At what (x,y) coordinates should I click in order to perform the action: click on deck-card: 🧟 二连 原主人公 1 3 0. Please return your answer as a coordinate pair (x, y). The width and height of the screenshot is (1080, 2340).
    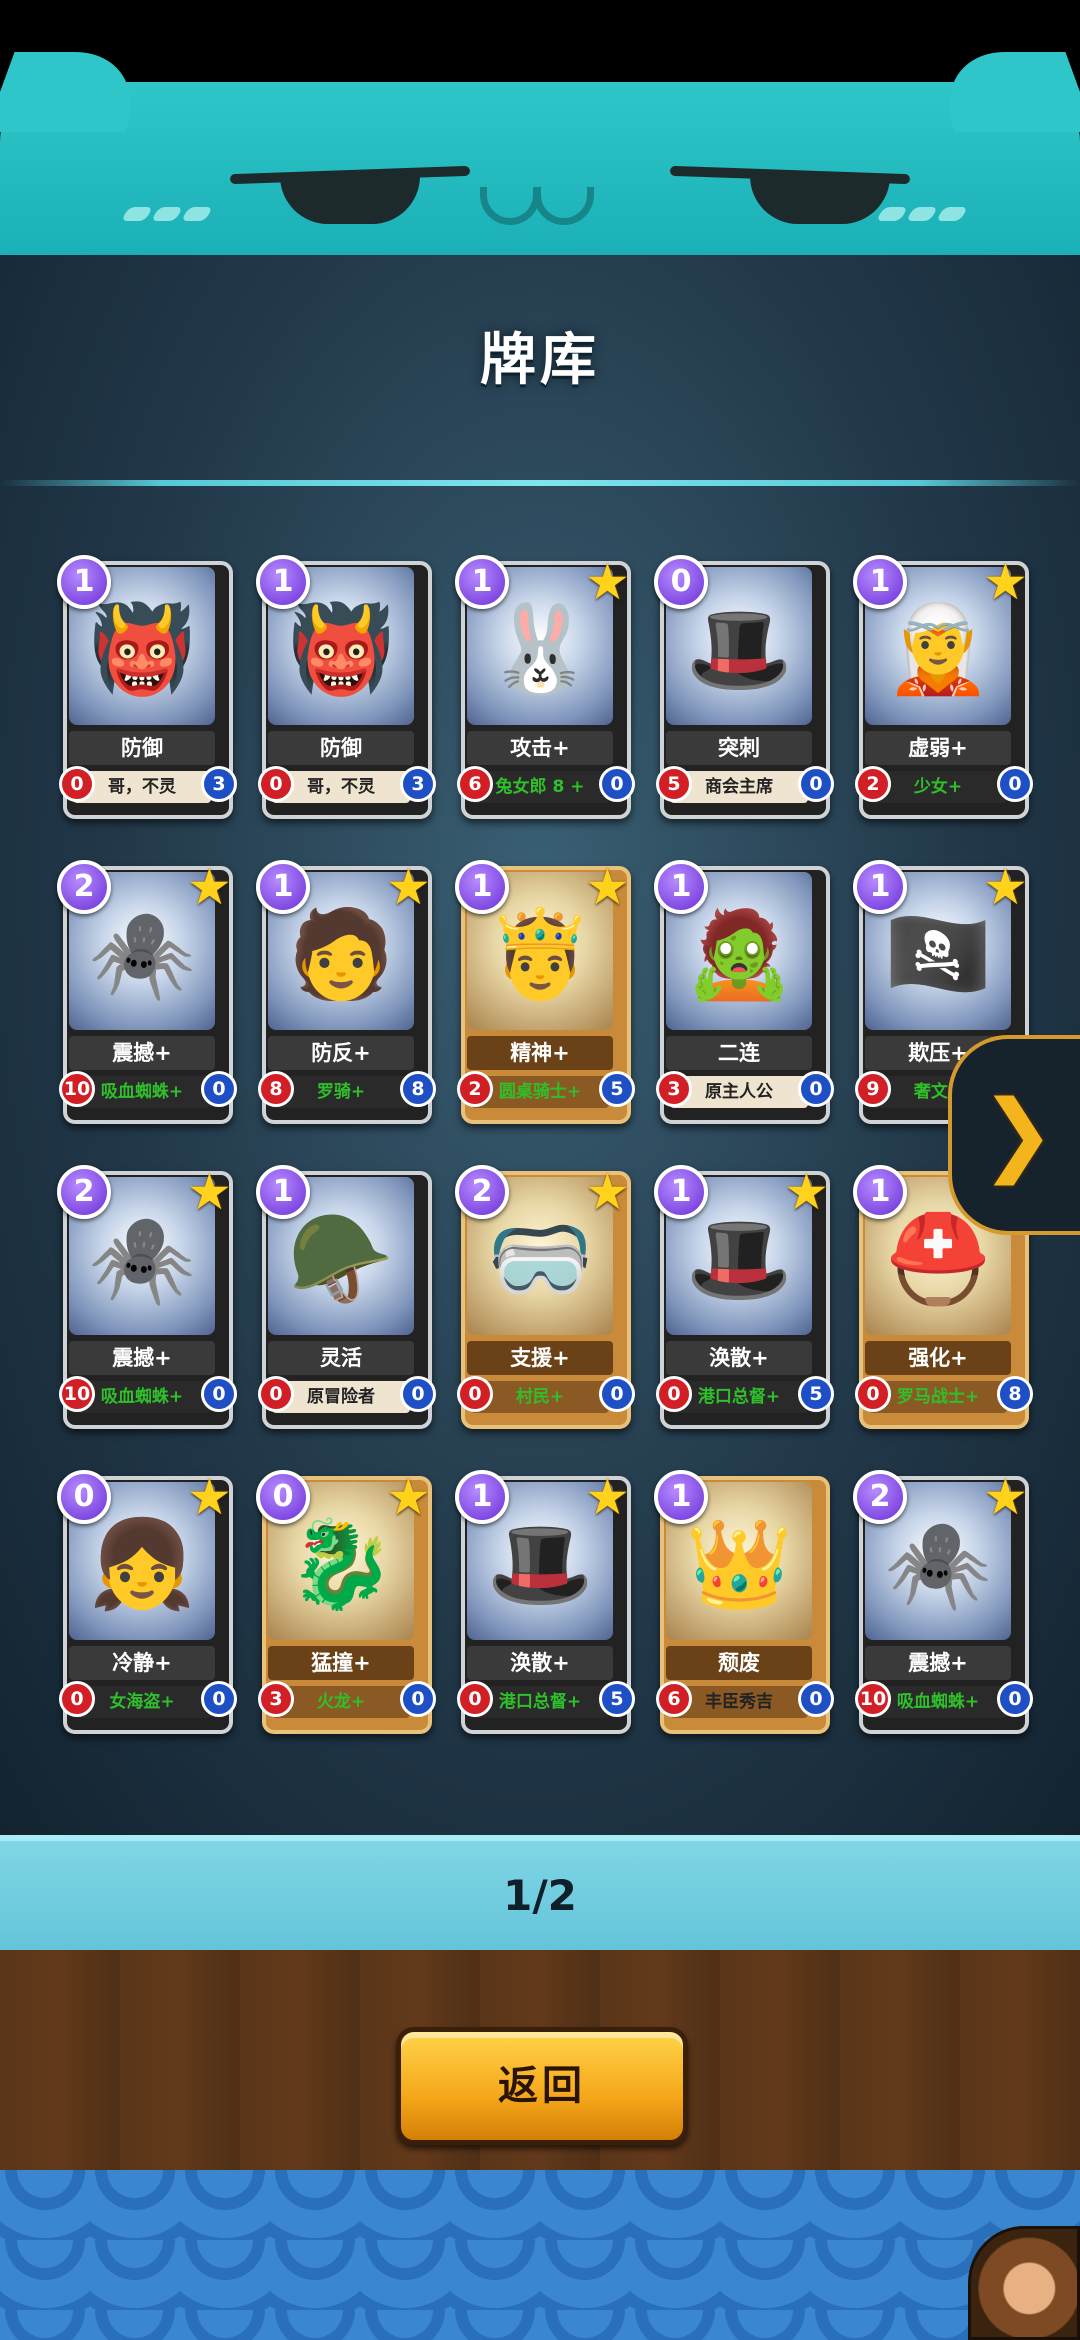
    Looking at the image, I should click on (744, 992).